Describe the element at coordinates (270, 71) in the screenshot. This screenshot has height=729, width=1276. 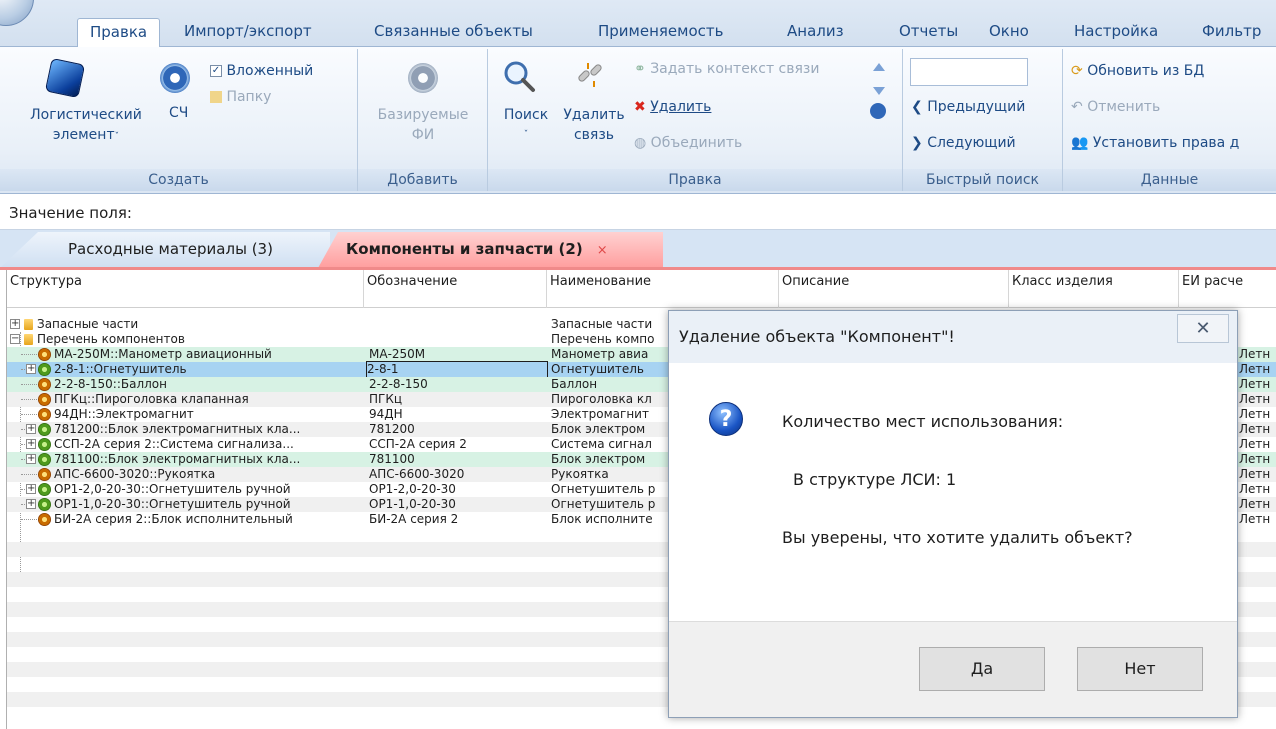
I see `nested-label: Вложенный` at that location.